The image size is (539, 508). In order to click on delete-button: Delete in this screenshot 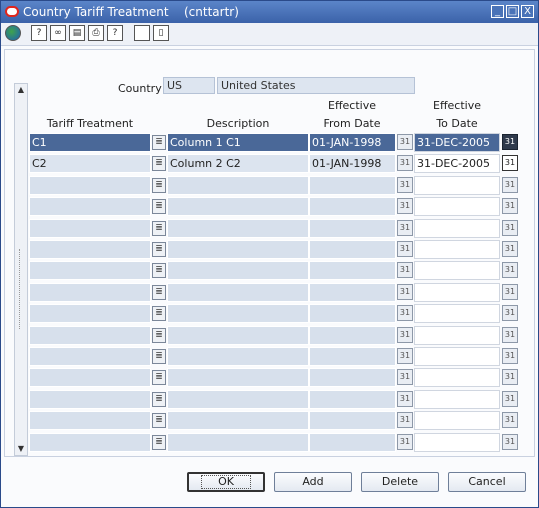, I will do `click(400, 482)`.